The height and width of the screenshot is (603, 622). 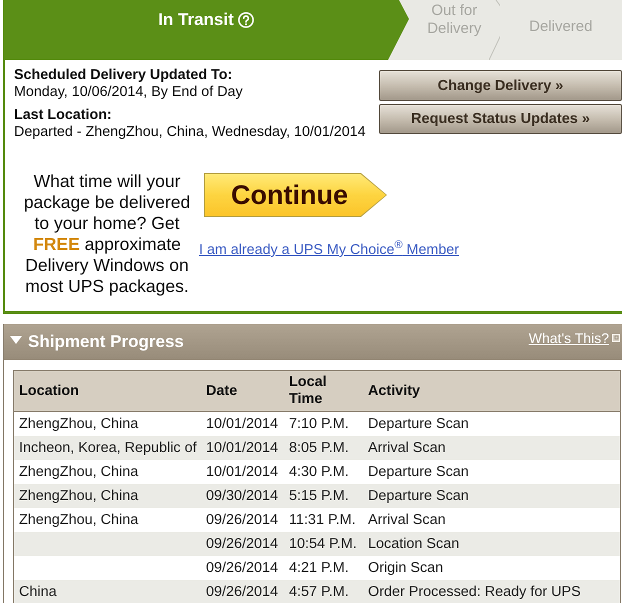 What do you see at coordinates (63, 115) in the screenshot?
I see `field-label: Last Location:` at bounding box center [63, 115].